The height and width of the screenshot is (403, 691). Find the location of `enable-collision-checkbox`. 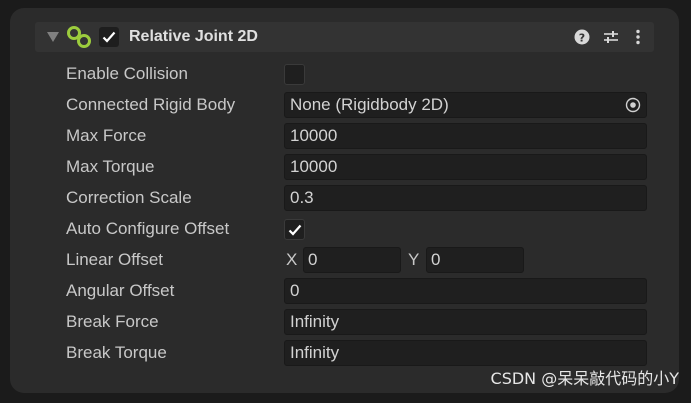

enable-collision-checkbox is located at coordinates (294, 74).